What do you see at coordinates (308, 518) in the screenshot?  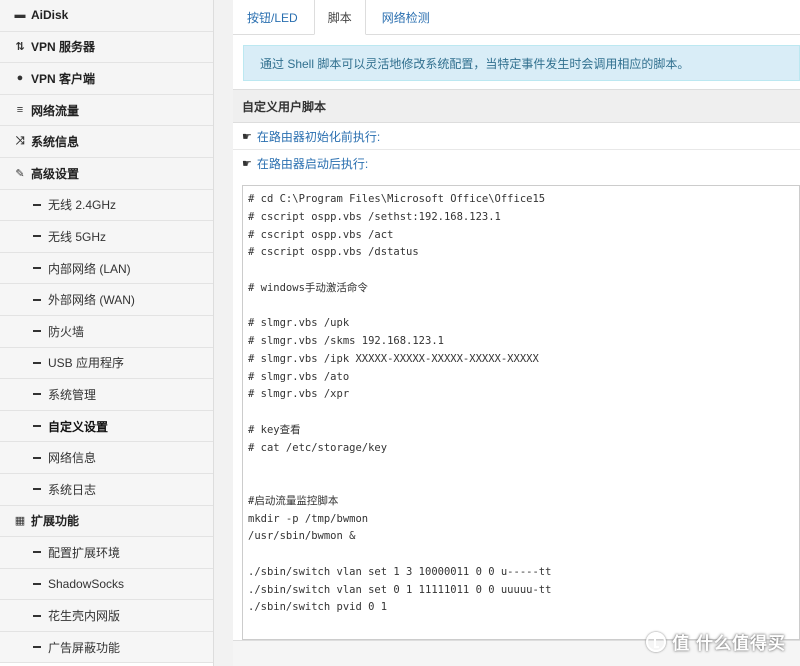 I see `script-line: mkdir -p /tmp/bwmon` at bounding box center [308, 518].